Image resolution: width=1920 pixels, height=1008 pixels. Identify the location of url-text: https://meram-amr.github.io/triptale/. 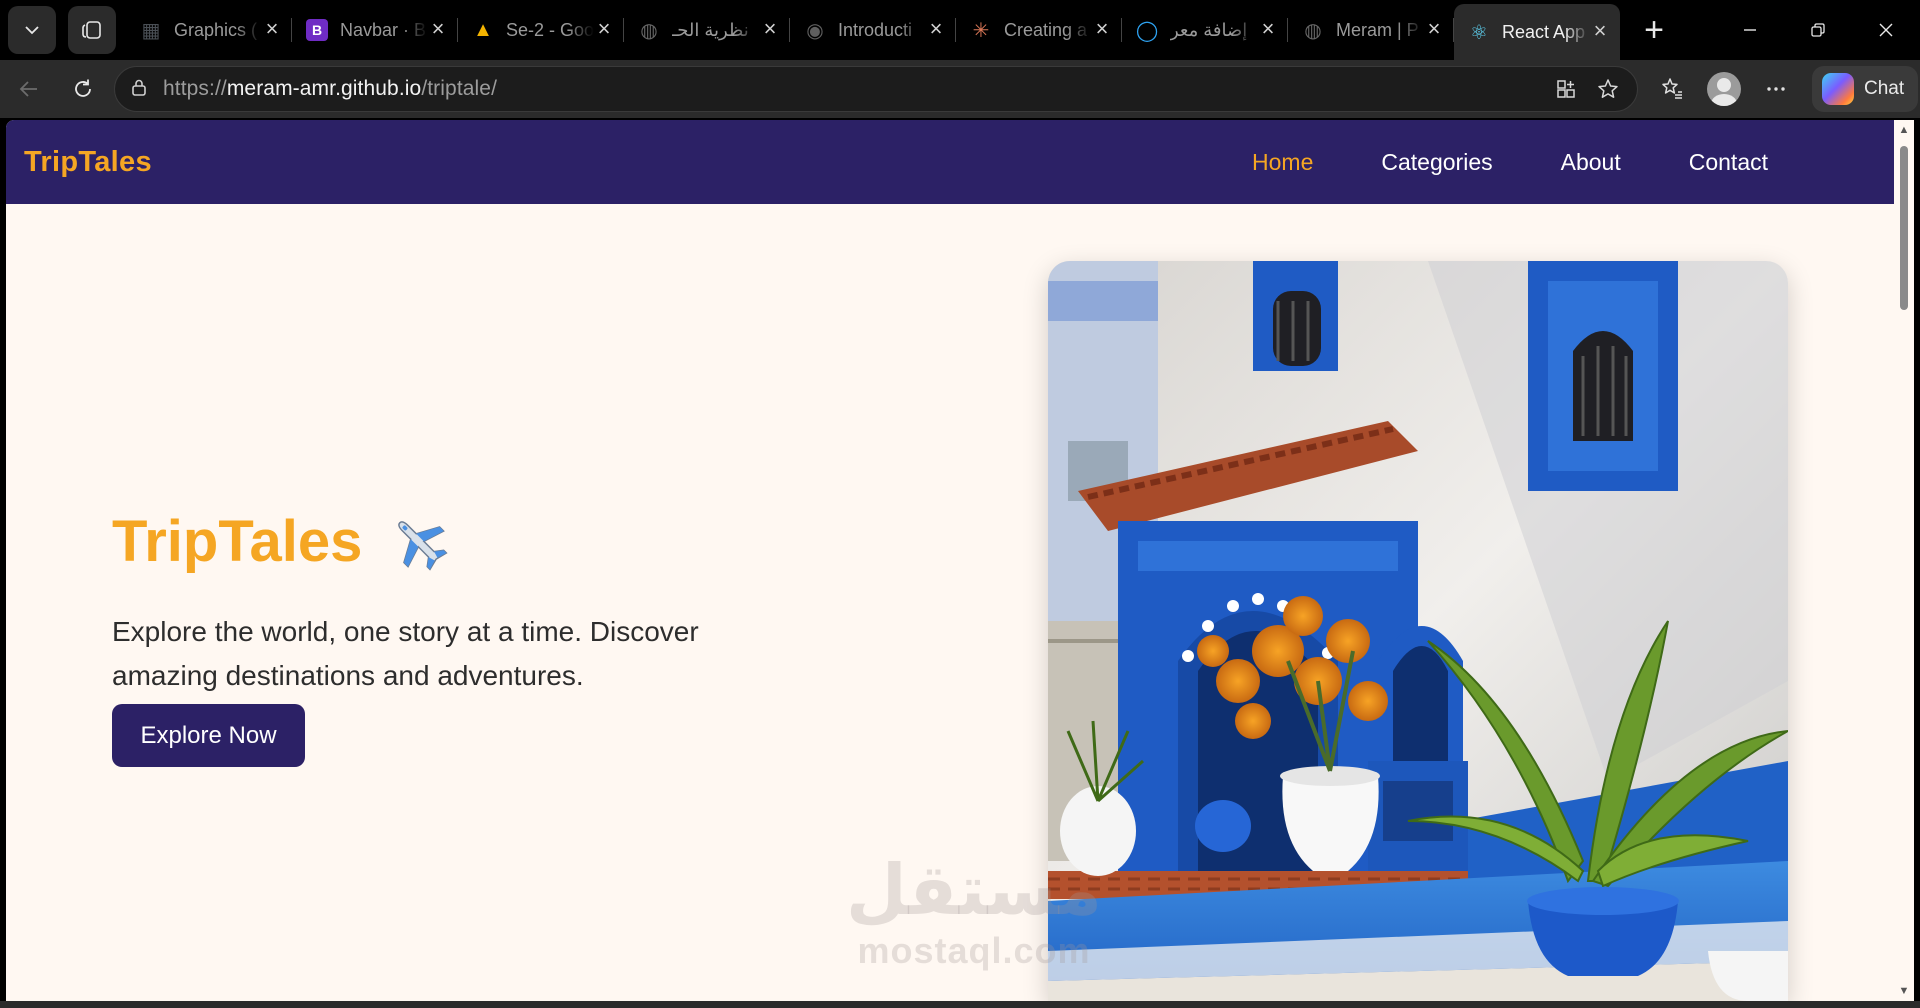
(330, 88).